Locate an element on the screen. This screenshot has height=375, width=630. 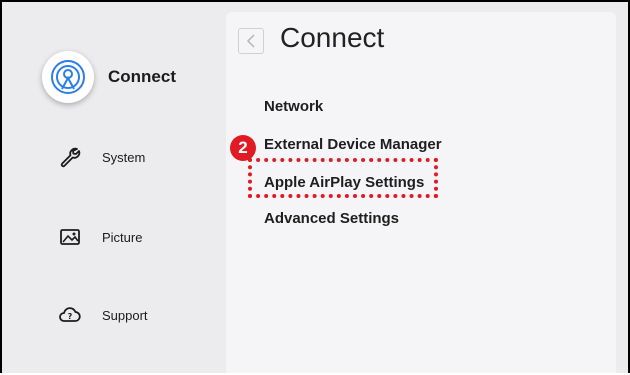
menu-item-advanced-settings: Advanced Settings is located at coordinates (331, 218).